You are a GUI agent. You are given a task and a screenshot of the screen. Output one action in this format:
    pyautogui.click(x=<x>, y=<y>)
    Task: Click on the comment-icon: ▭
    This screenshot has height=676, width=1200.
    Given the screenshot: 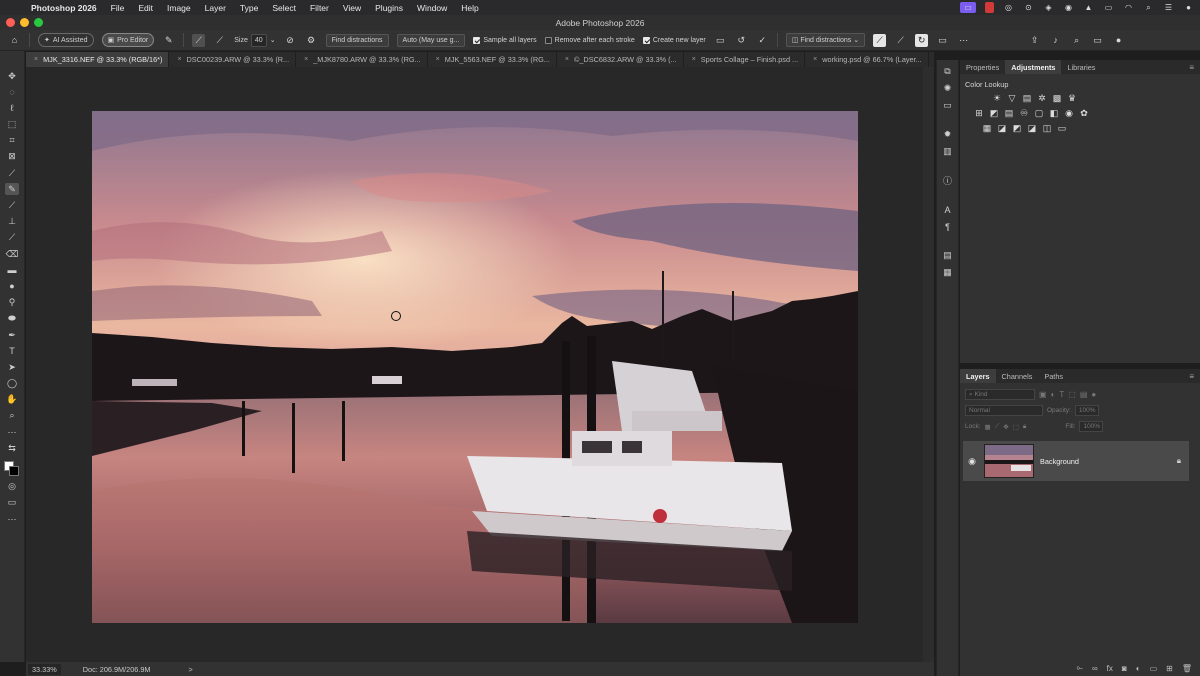 What is the action you would take?
    pyautogui.click(x=720, y=40)
    